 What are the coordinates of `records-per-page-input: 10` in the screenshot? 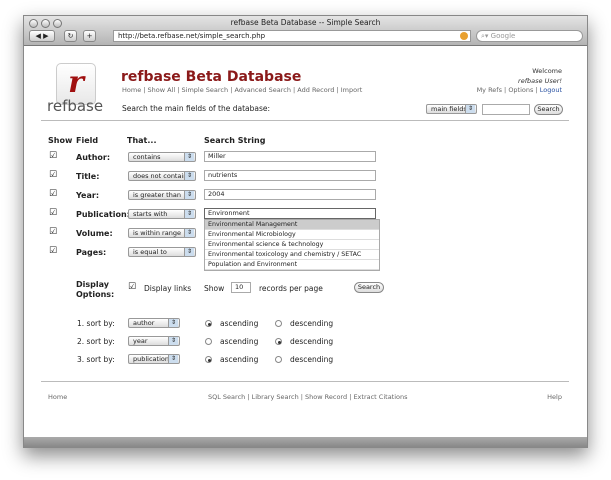 It's located at (241, 287).